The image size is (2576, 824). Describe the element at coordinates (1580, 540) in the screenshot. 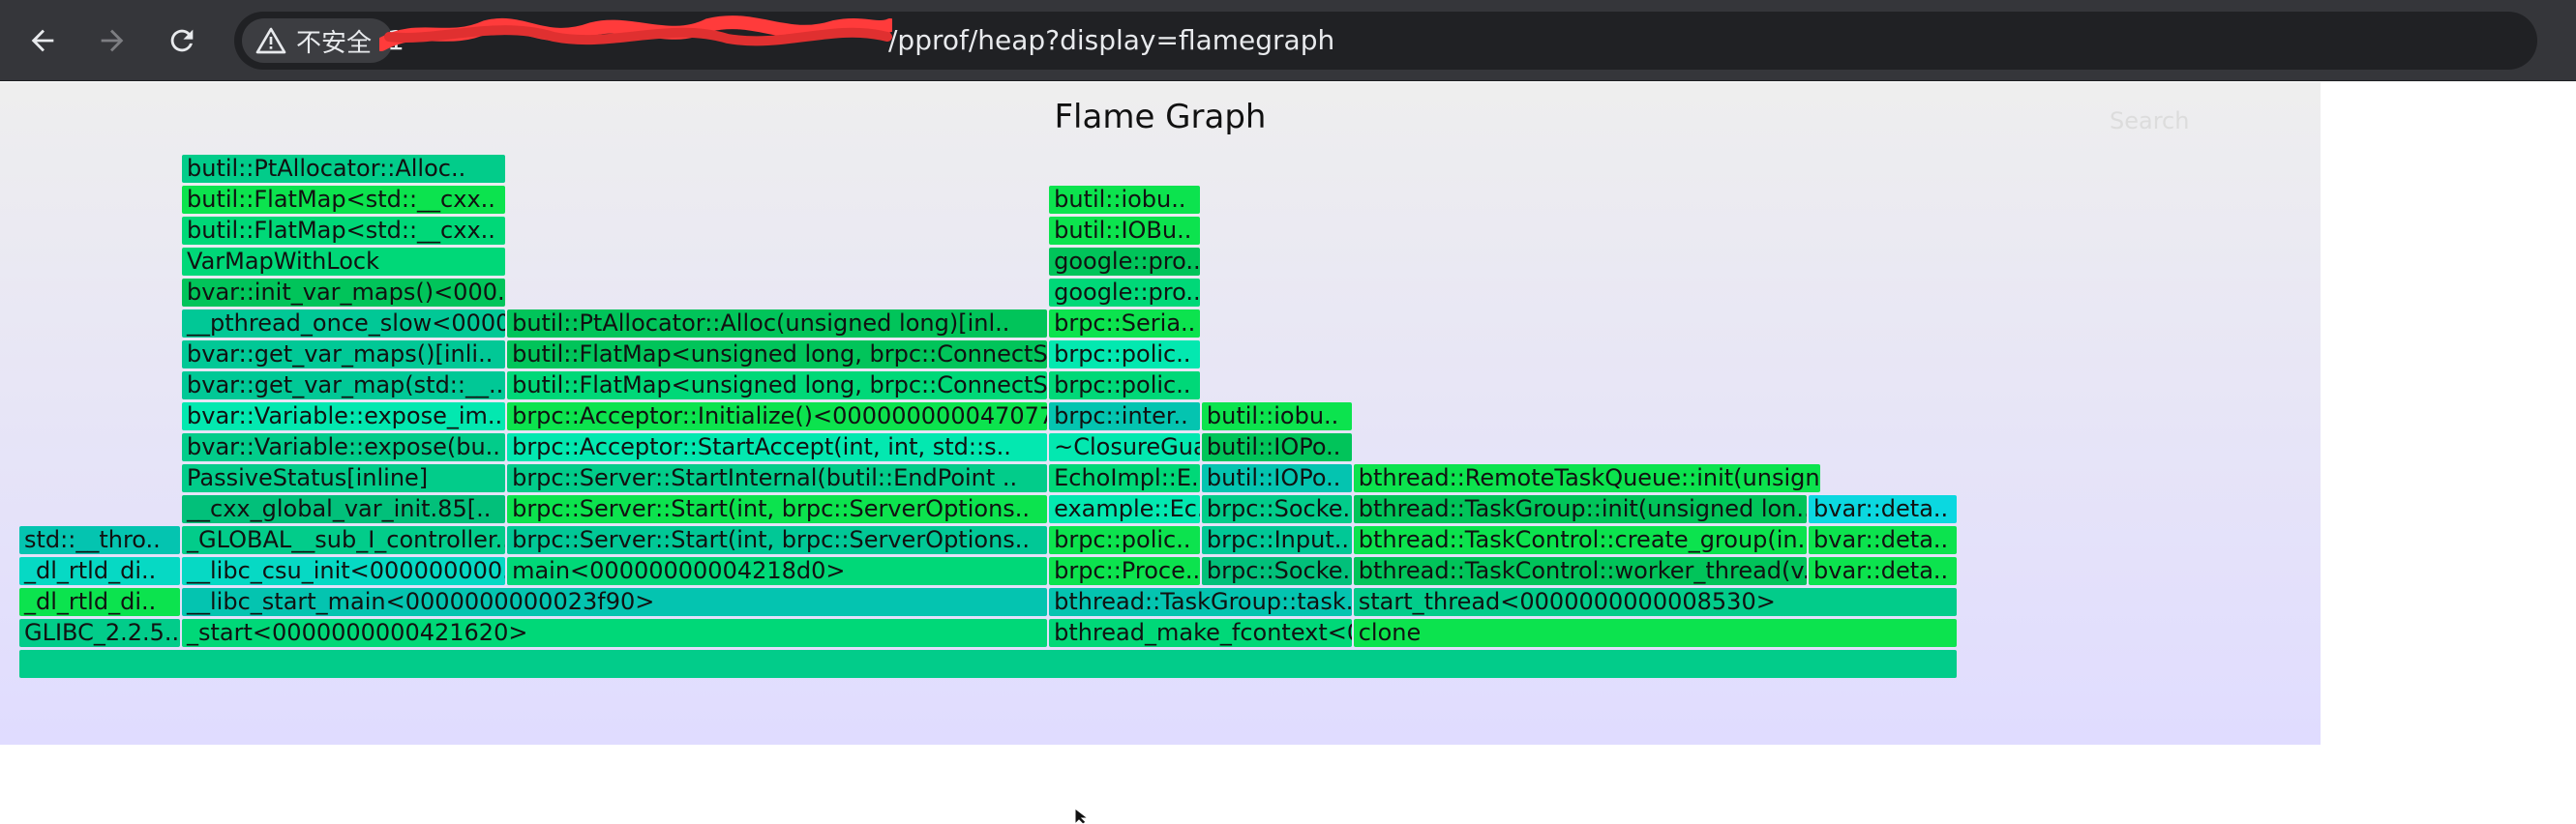

I see `flame-frame: bthread::TaskControl::create_group(in..` at that location.